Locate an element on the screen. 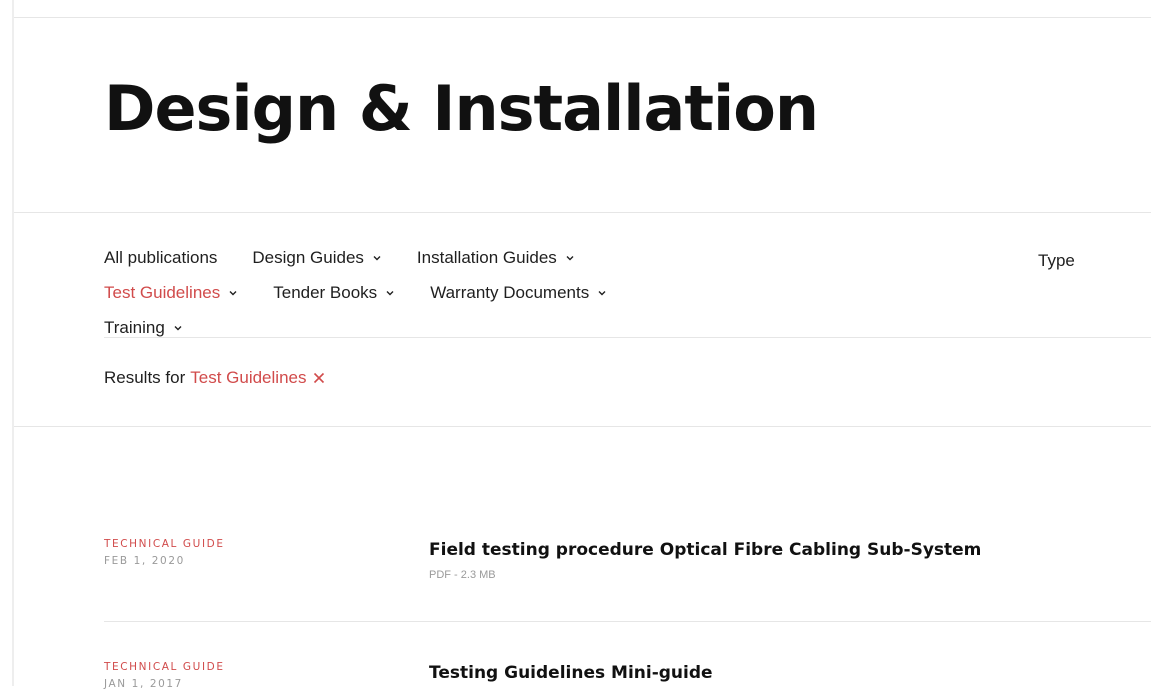  filter-label: Test Guidelines is located at coordinates (162, 292).